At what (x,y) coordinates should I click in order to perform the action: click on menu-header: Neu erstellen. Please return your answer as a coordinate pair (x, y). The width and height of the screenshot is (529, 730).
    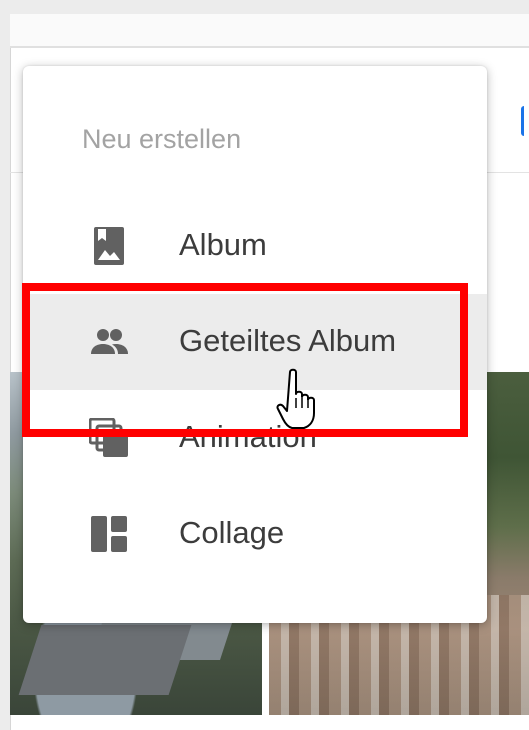
    Looking at the image, I should click on (162, 139).